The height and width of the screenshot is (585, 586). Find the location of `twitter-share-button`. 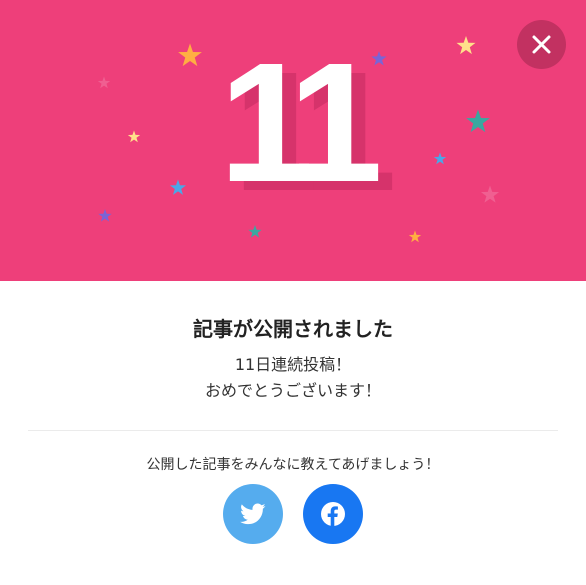

twitter-share-button is located at coordinates (253, 514).